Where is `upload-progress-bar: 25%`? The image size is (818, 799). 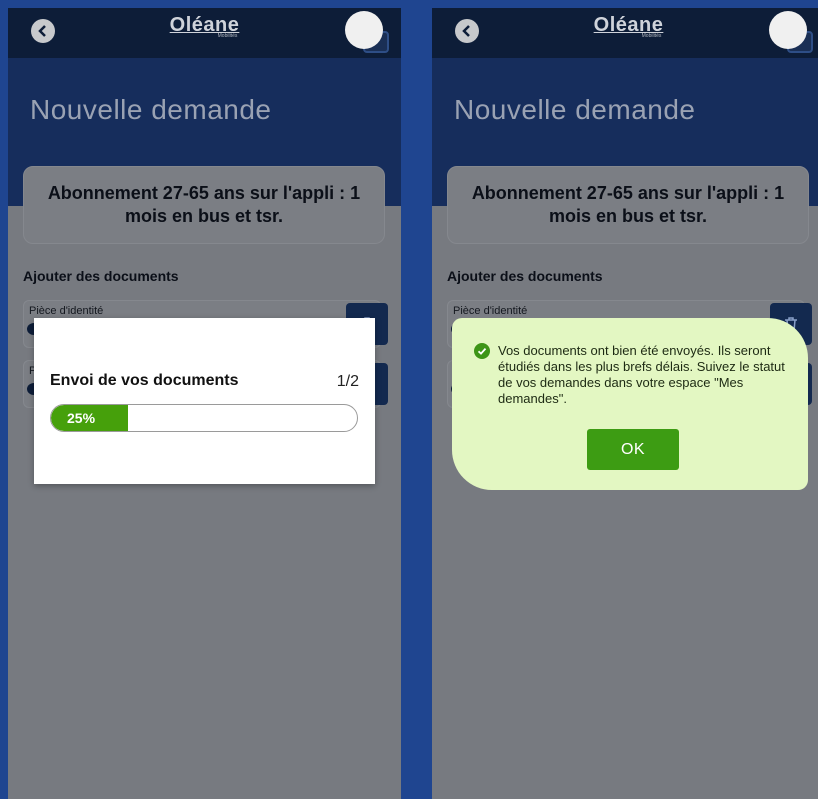 upload-progress-bar: 25% is located at coordinates (204, 418).